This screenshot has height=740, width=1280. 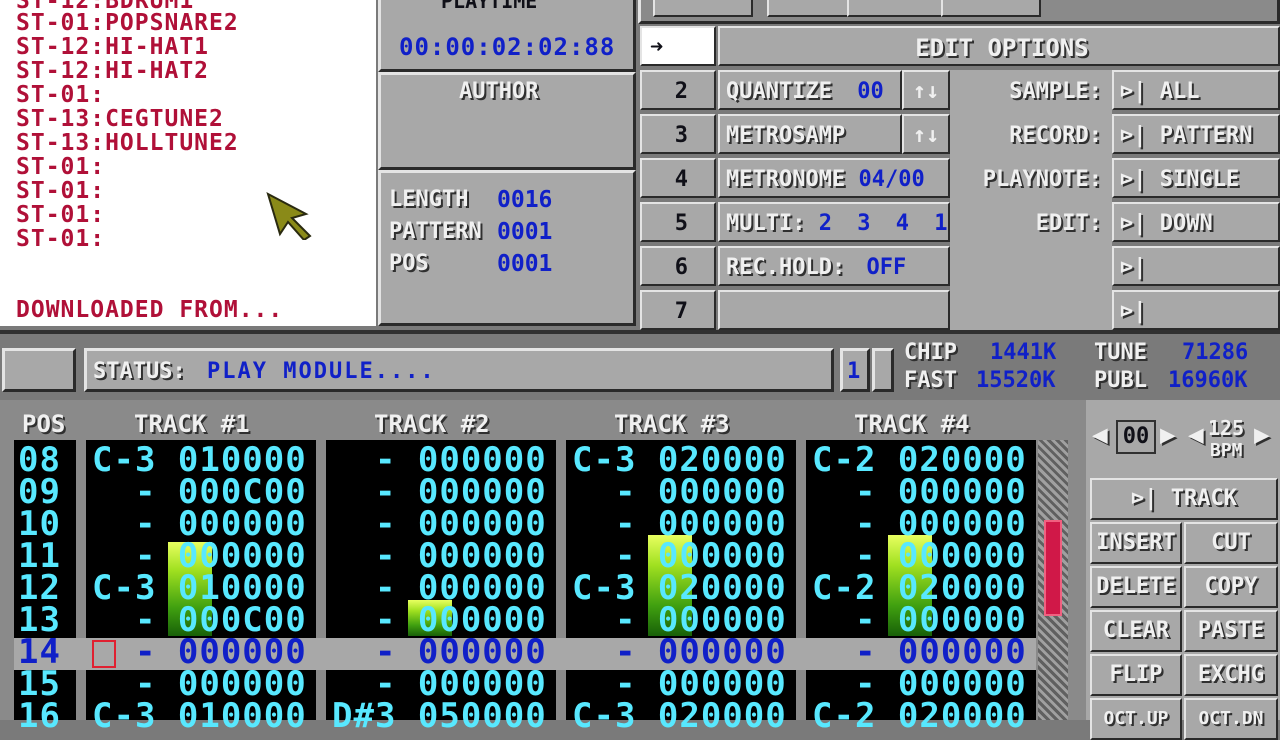 I want to click on sample-item: ST-13:HOLLTUNE2, so click(x=127, y=143).